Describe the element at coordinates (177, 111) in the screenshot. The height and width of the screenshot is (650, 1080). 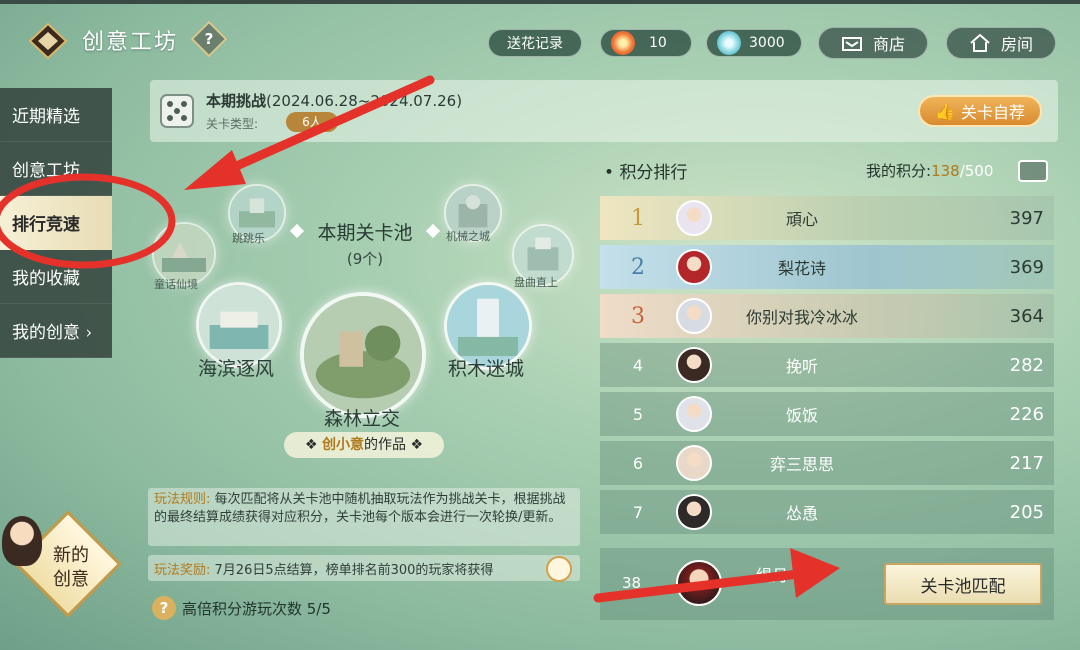
I see `dice-icon` at that location.